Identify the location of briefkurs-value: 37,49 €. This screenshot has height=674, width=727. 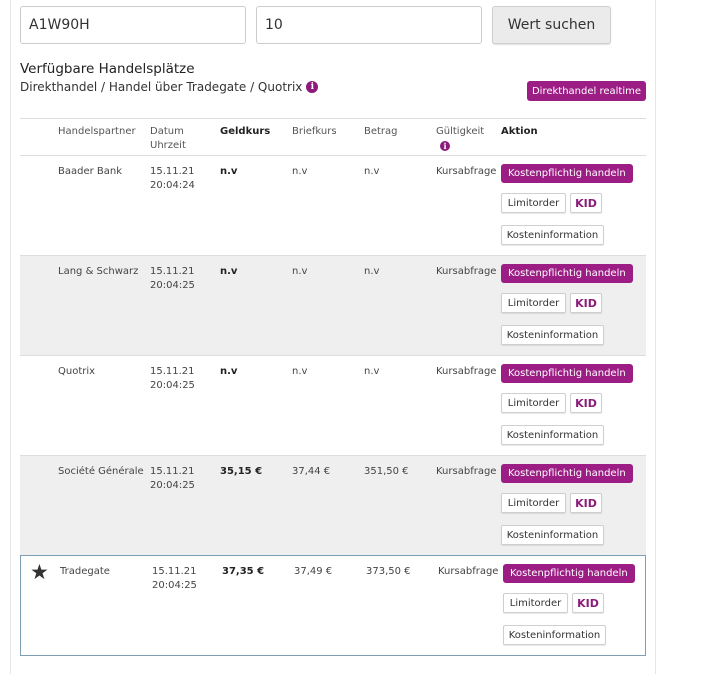
(313, 571).